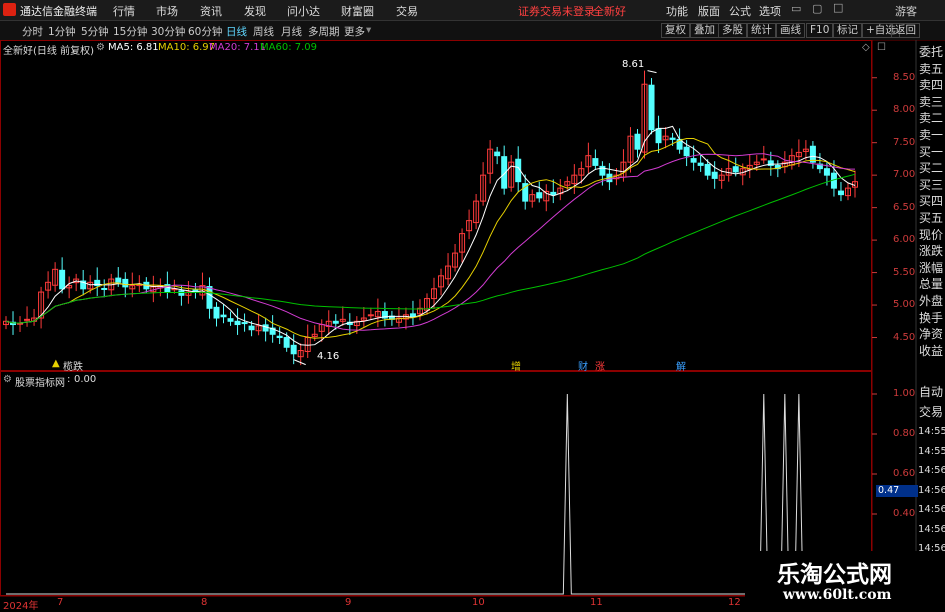  What do you see at coordinates (596, 602) in the screenshot?
I see `x-axis-month-11: 11` at bounding box center [596, 602].